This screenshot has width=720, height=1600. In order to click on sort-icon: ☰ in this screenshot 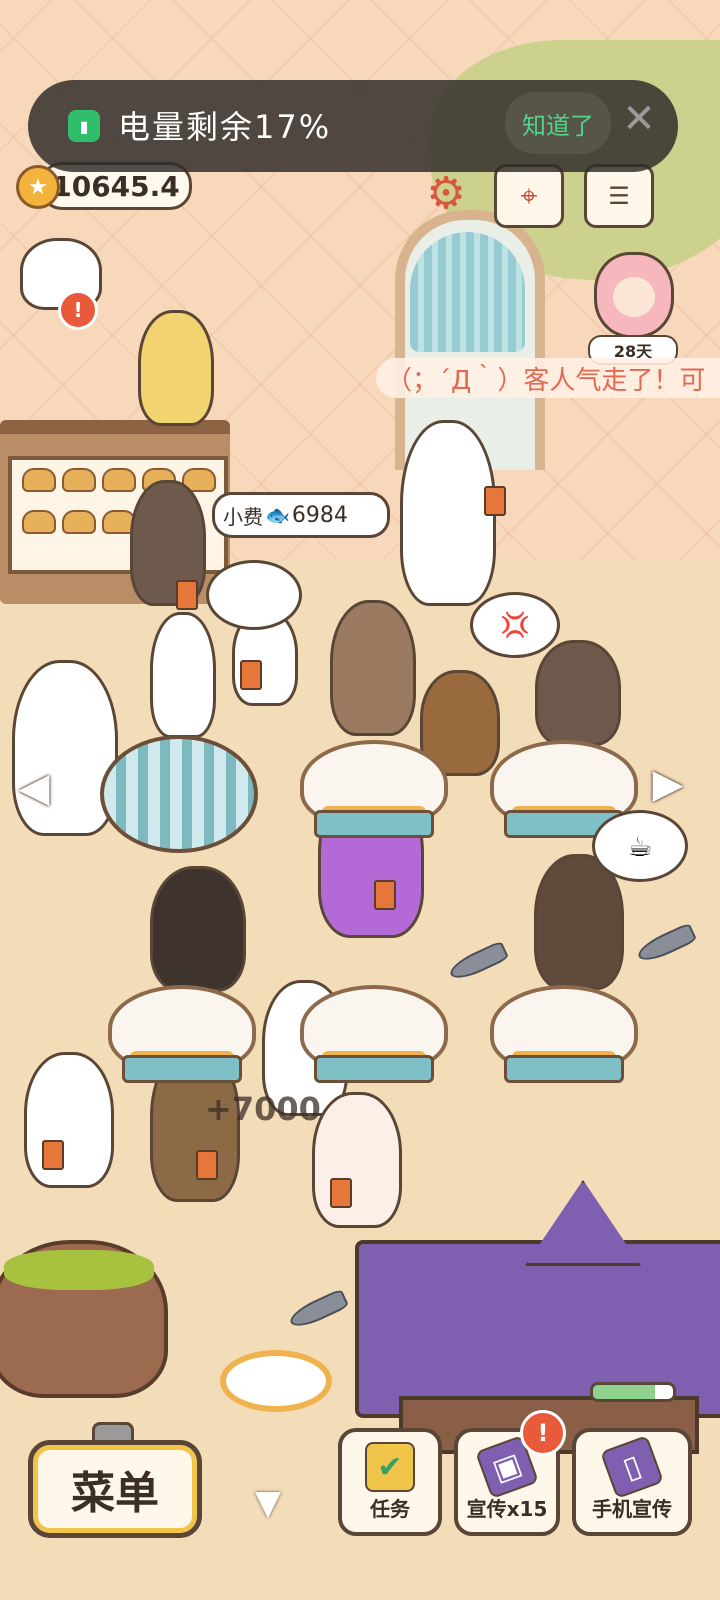, I will do `click(619, 196)`.